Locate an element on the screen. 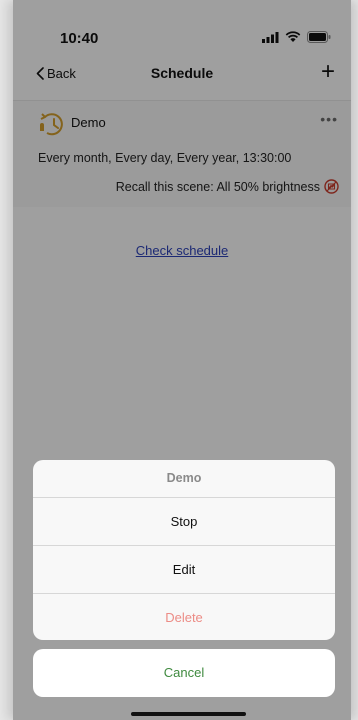 The image size is (358, 720). stop-button: Stop is located at coordinates (184, 522).